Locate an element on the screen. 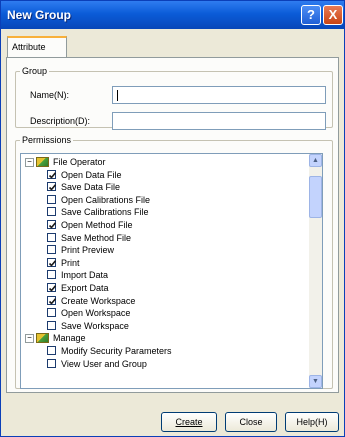 This screenshot has height=437, width=345. description-input is located at coordinates (219, 121).